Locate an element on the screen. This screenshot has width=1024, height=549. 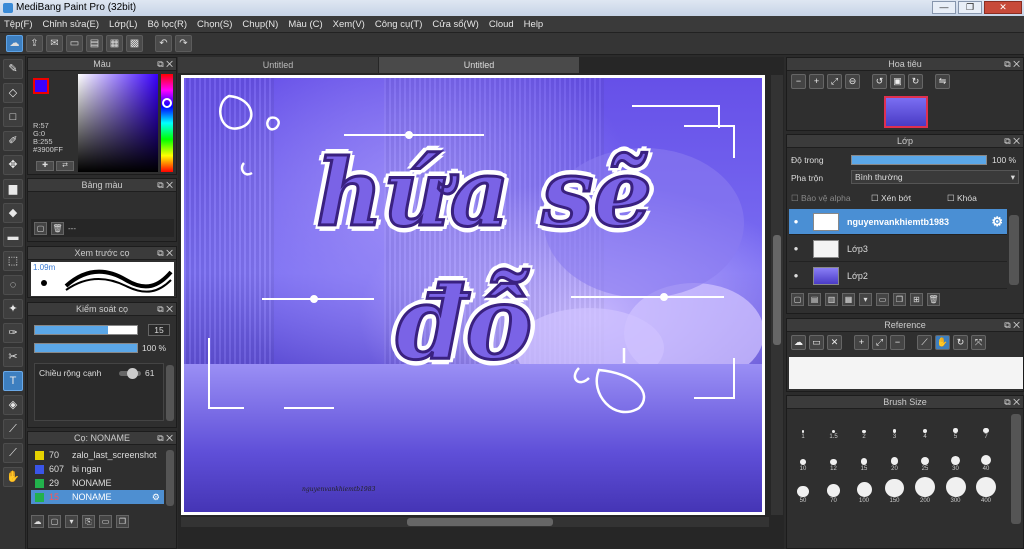
menu-layer: Lớp(L) is located at coordinates (123, 24).